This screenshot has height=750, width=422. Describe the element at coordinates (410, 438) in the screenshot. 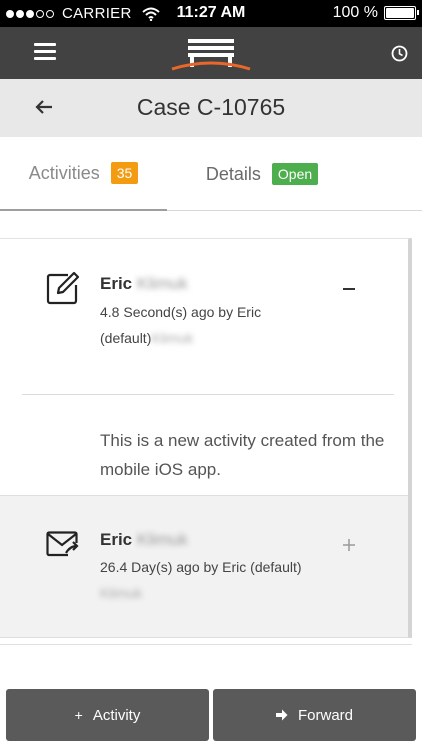

I see `scrollbar` at that location.